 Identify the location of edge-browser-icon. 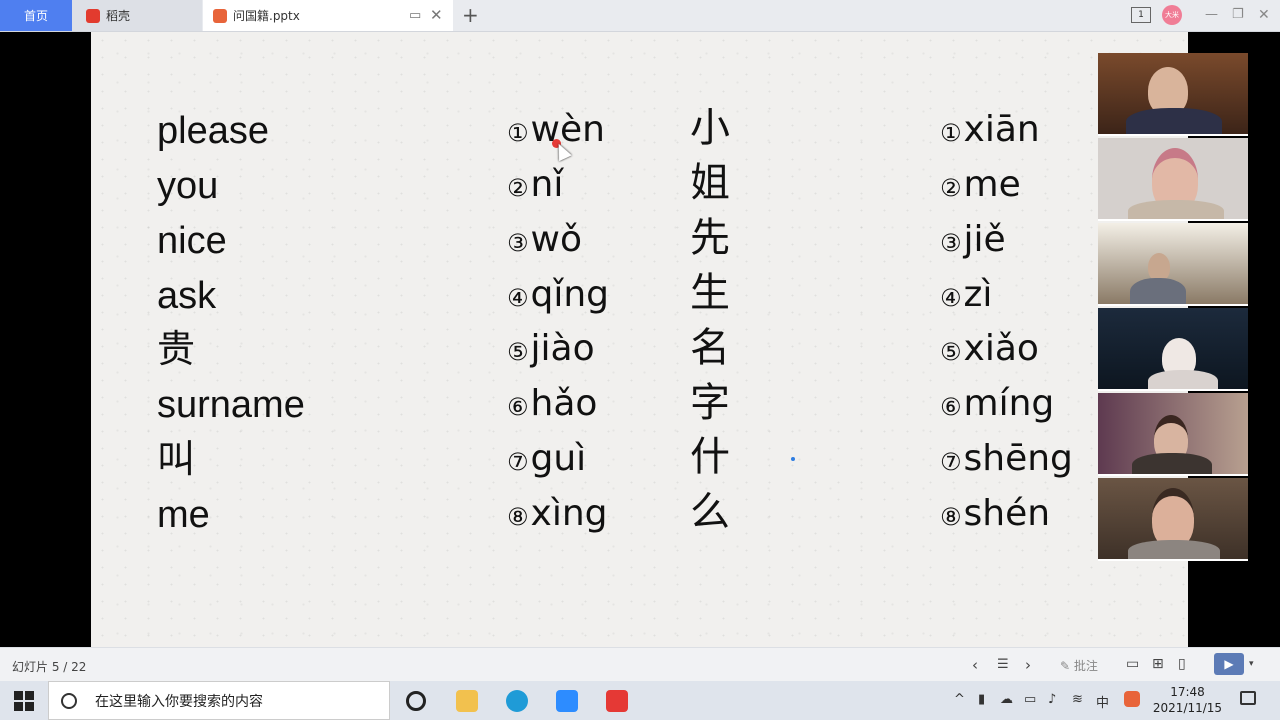
(517, 701).